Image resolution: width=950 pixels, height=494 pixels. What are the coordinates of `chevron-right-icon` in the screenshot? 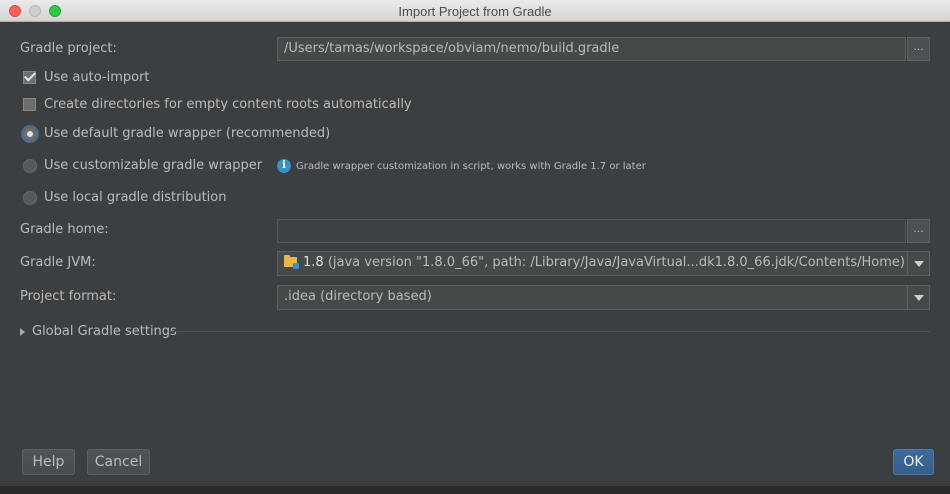 It's located at (22, 331).